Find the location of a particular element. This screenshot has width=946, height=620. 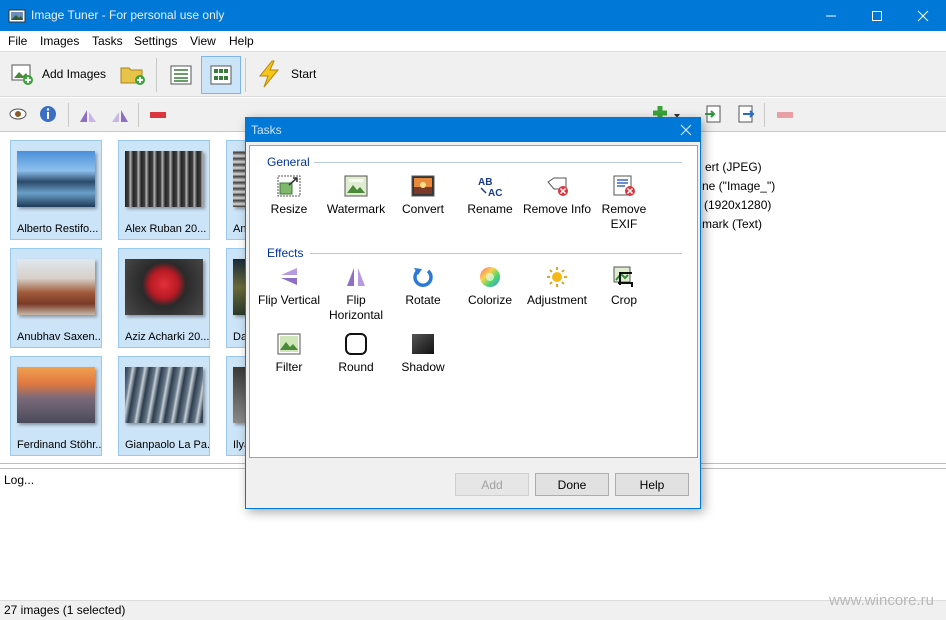

task-list-item: (1920x1280) is located at coordinates (737, 205).